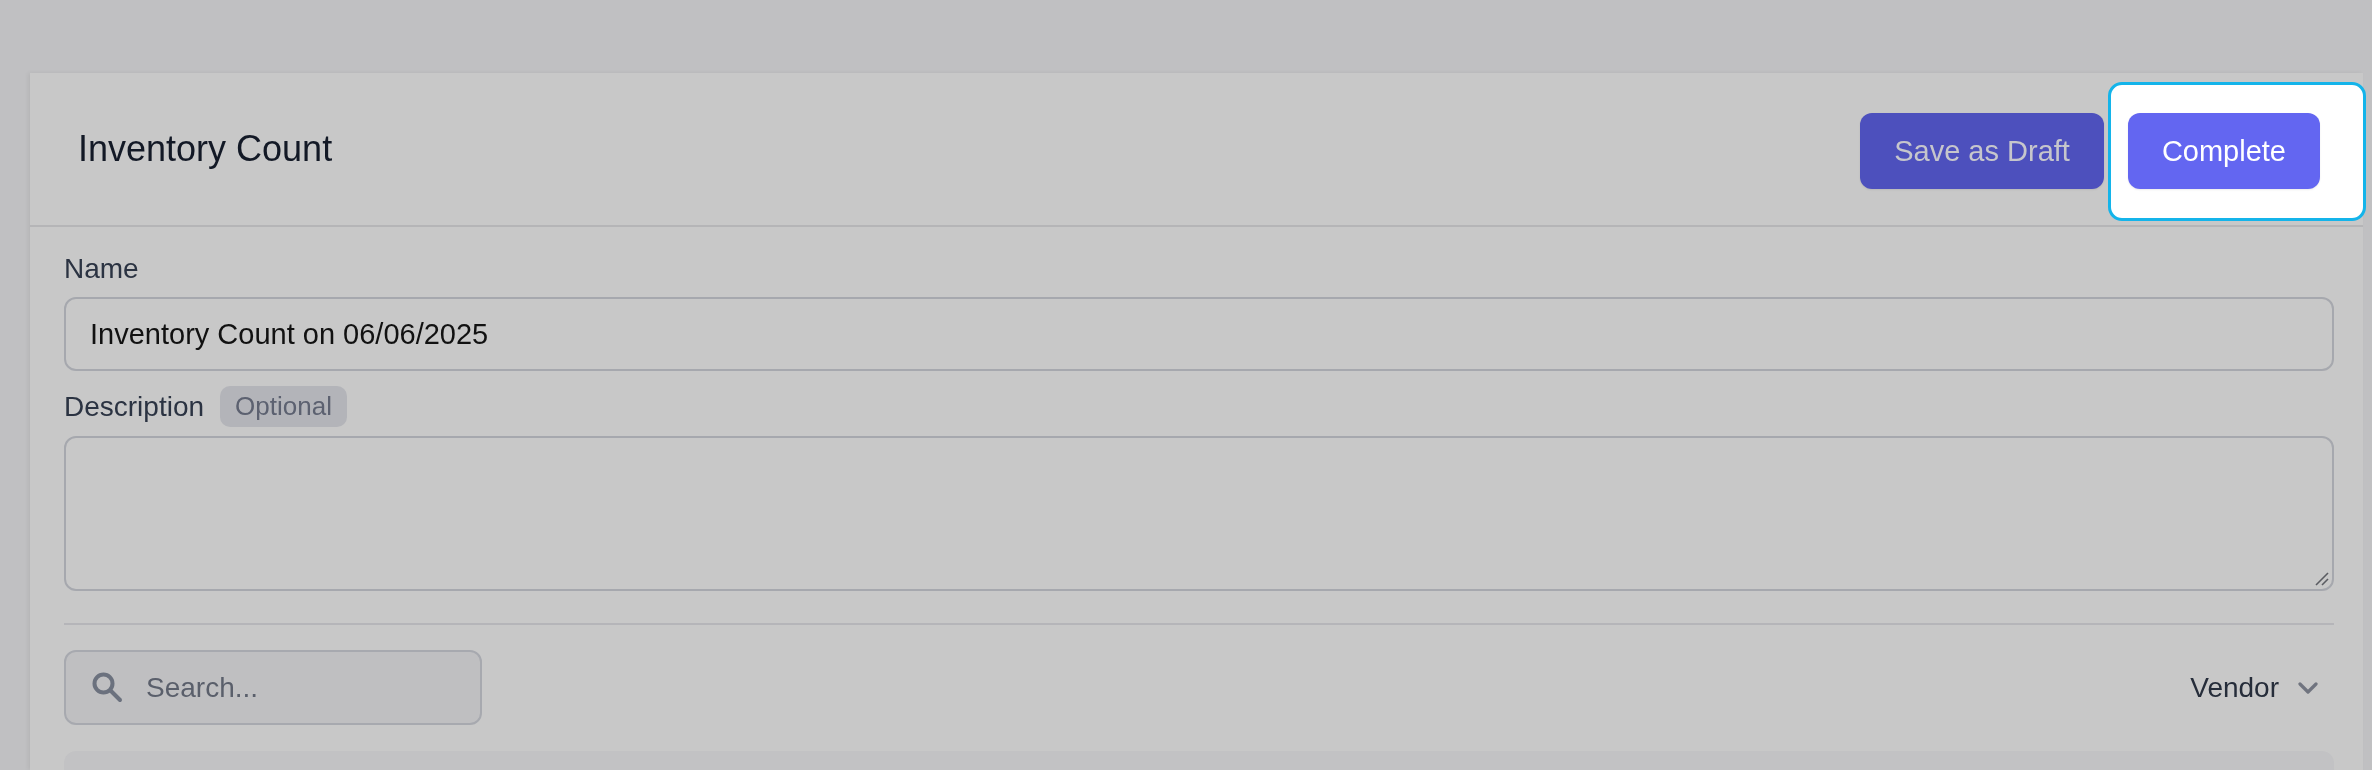 This screenshot has width=2372, height=770. I want to click on save-draft-button: Save as Draft, so click(1982, 151).